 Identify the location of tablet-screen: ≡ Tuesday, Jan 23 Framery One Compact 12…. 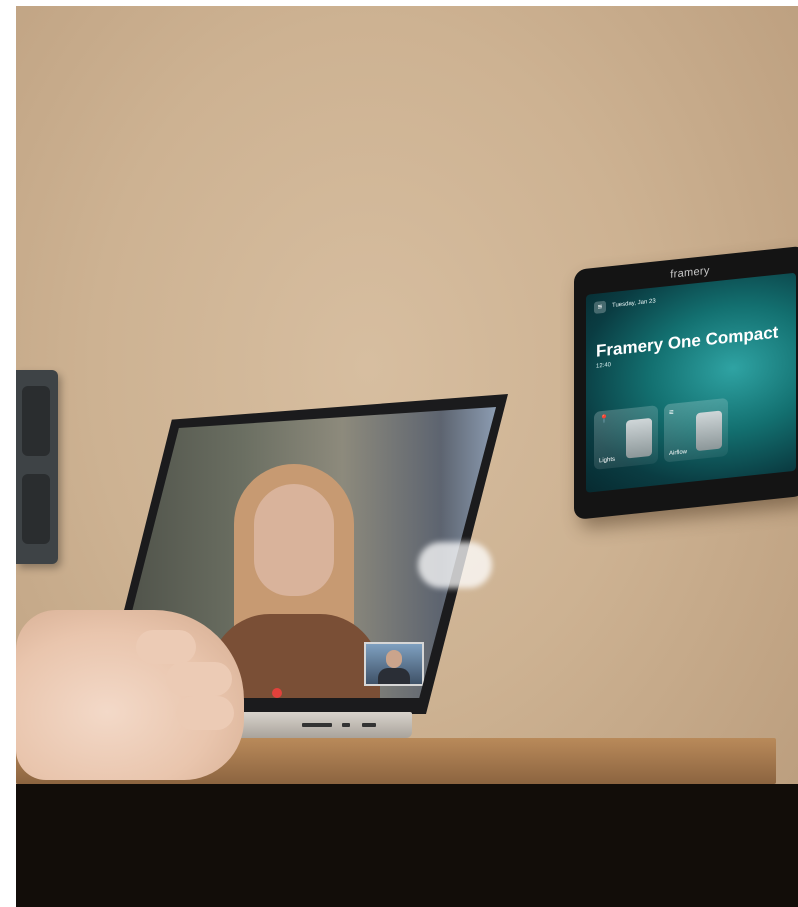
(691, 382).